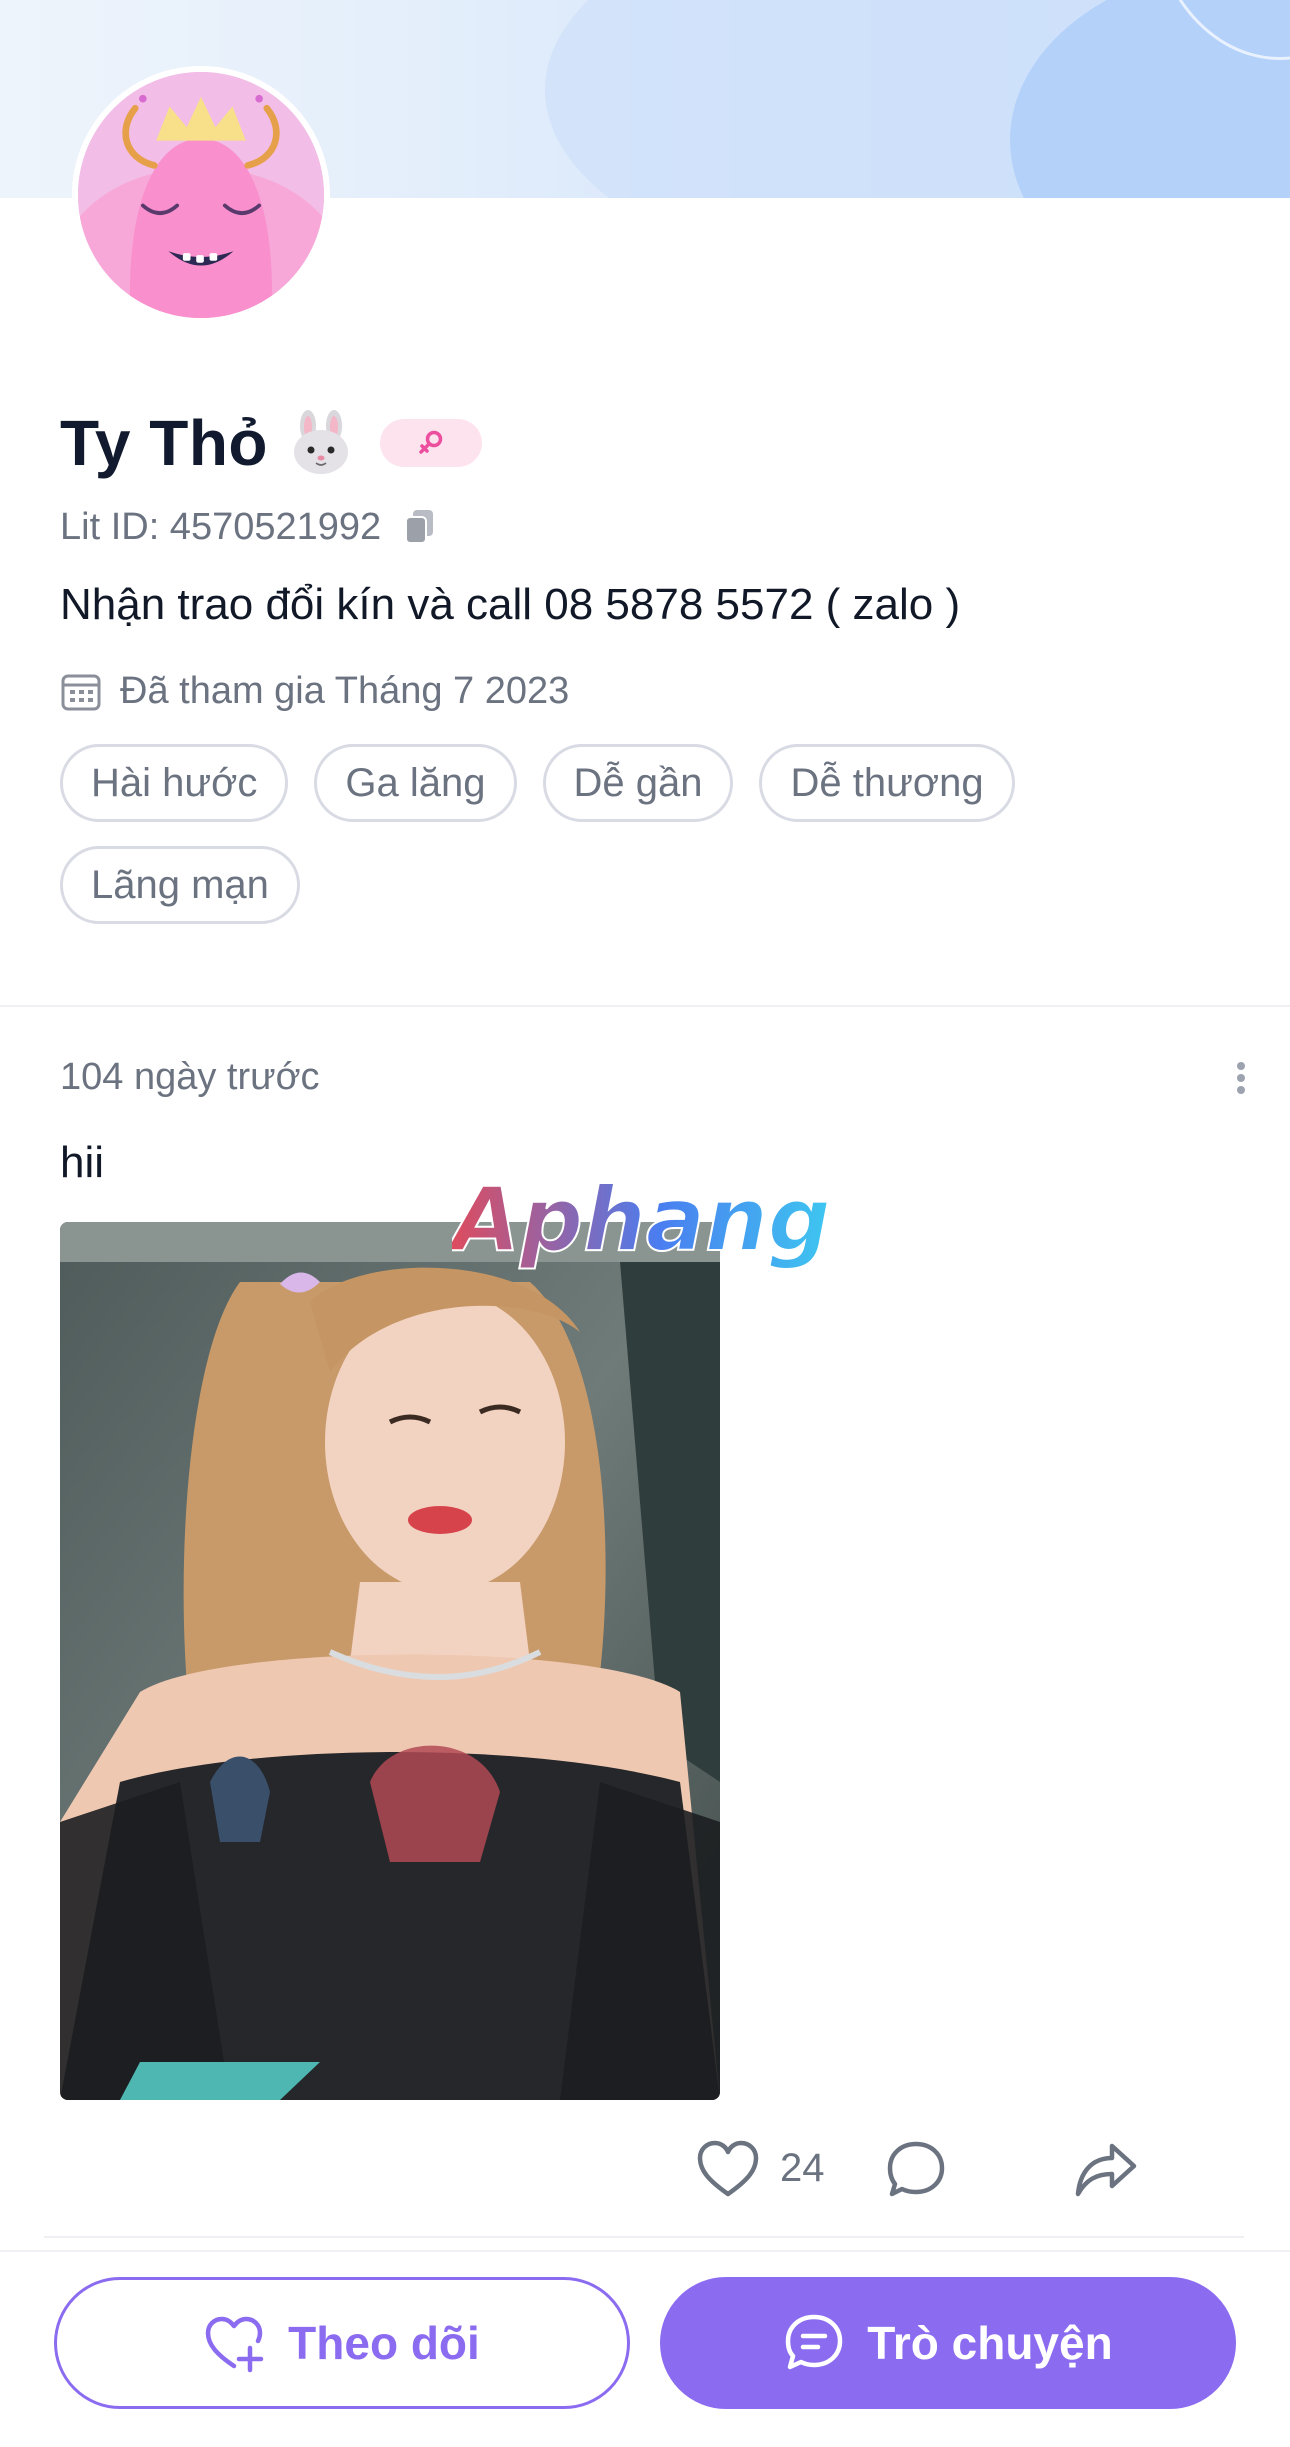 The width and height of the screenshot is (1290, 2447). What do you see at coordinates (645, 2173) in the screenshot?
I see `post-actions: 24` at bounding box center [645, 2173].